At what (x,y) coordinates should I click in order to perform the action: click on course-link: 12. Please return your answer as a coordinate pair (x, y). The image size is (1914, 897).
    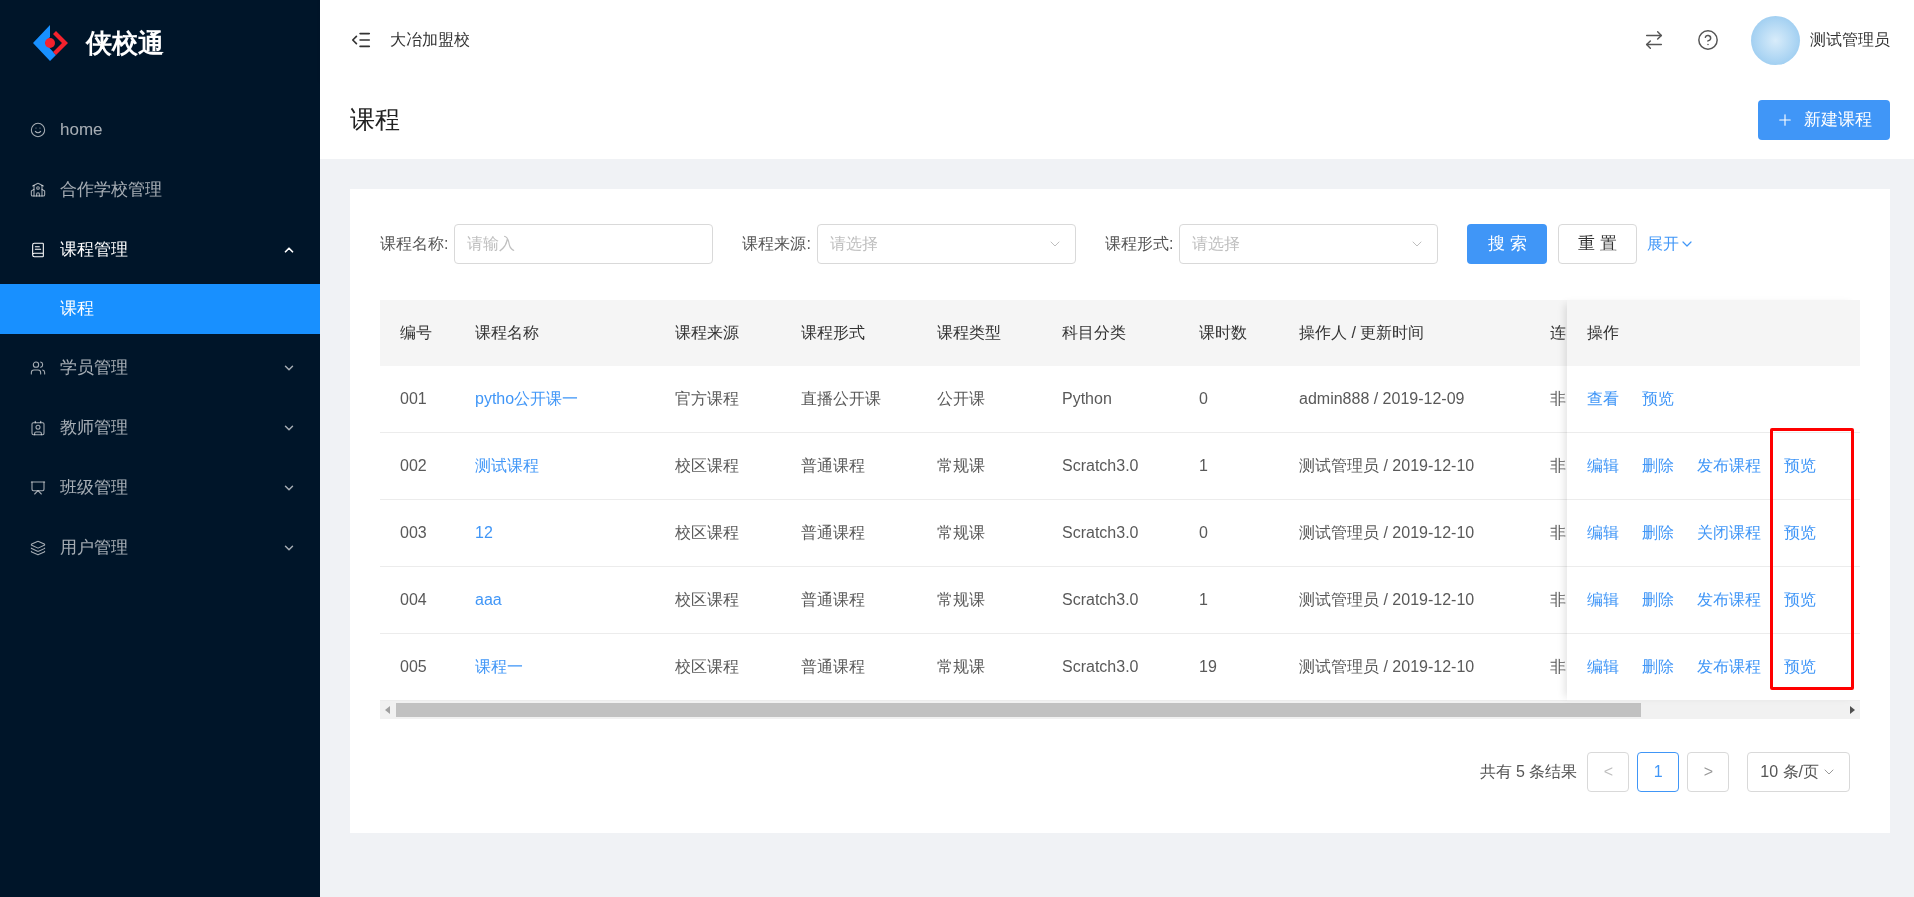
    Looking at the image, I should click on (555, 533).